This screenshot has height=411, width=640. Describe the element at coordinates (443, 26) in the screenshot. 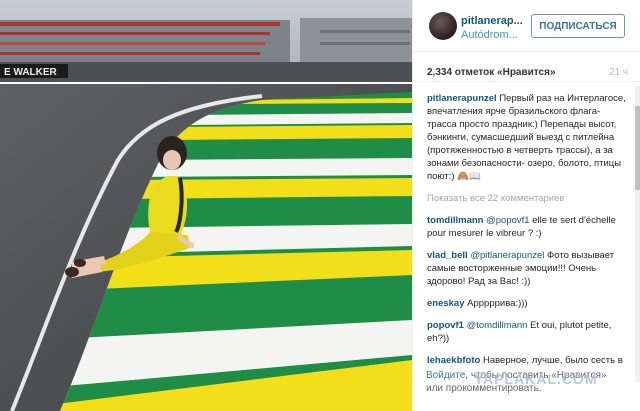

I see `avatar` at that location.